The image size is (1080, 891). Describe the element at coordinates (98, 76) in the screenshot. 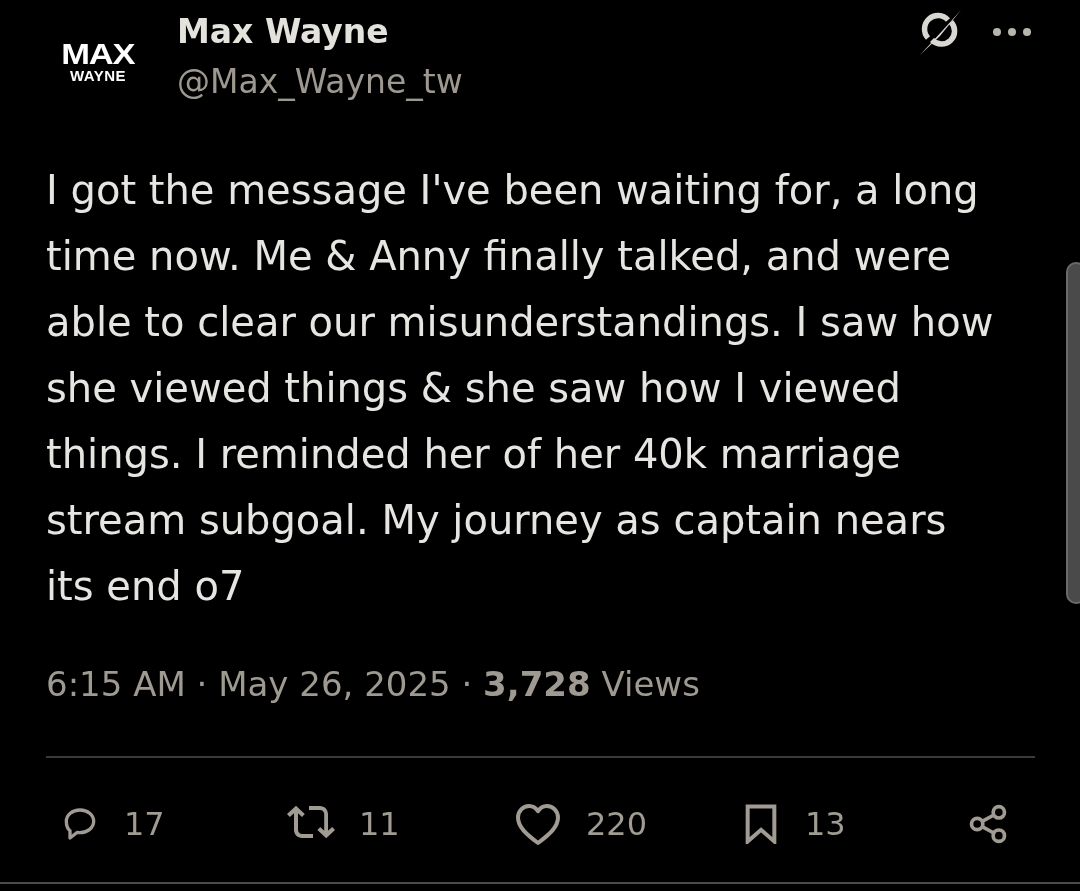

I see `logo-subtitle: WAYNE` at that location.